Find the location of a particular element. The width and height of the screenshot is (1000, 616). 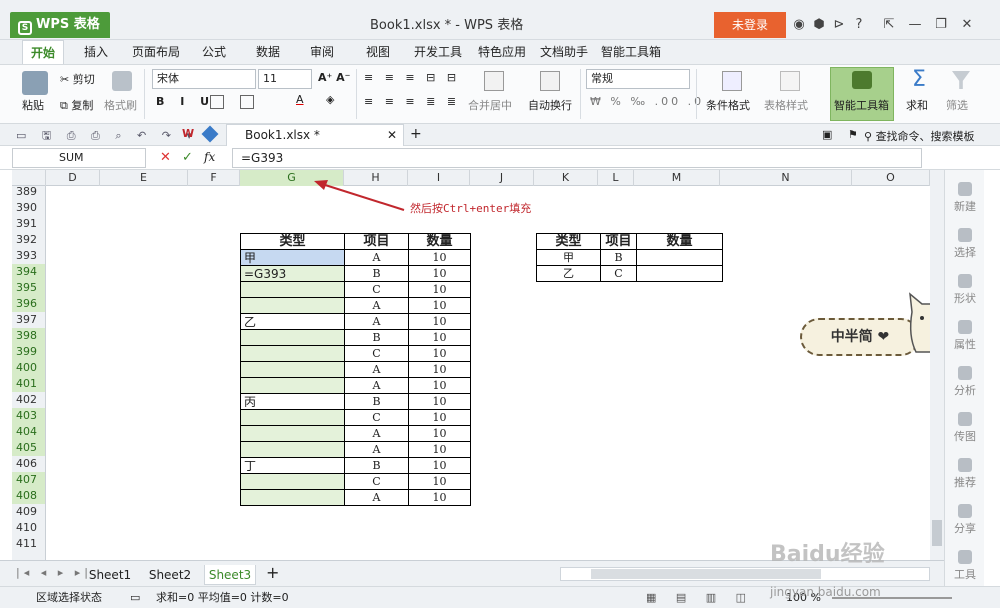

paste-button: 粘贴 is located at coordinates (33, 105).